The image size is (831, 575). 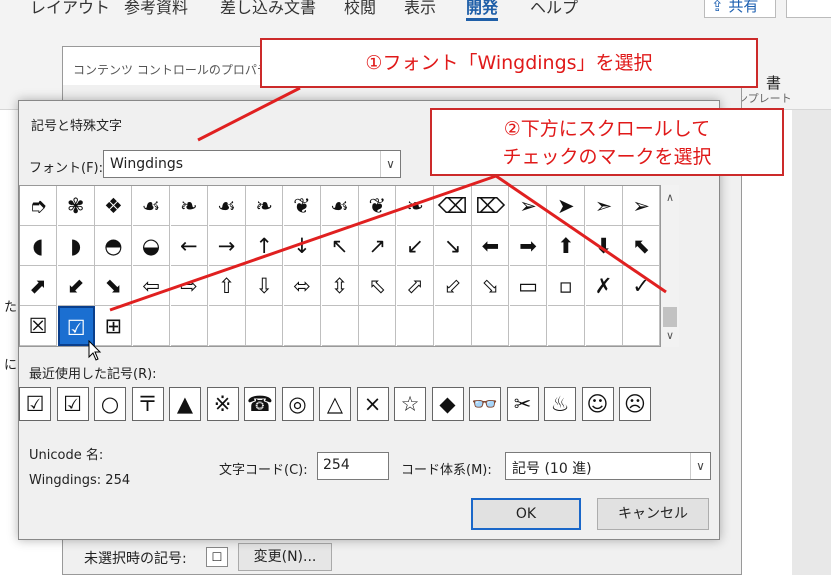 What do you see at coordinates (581, 234) in the screenshot?
I see `annotation-line-step2b` at bounding box center [581, 234].